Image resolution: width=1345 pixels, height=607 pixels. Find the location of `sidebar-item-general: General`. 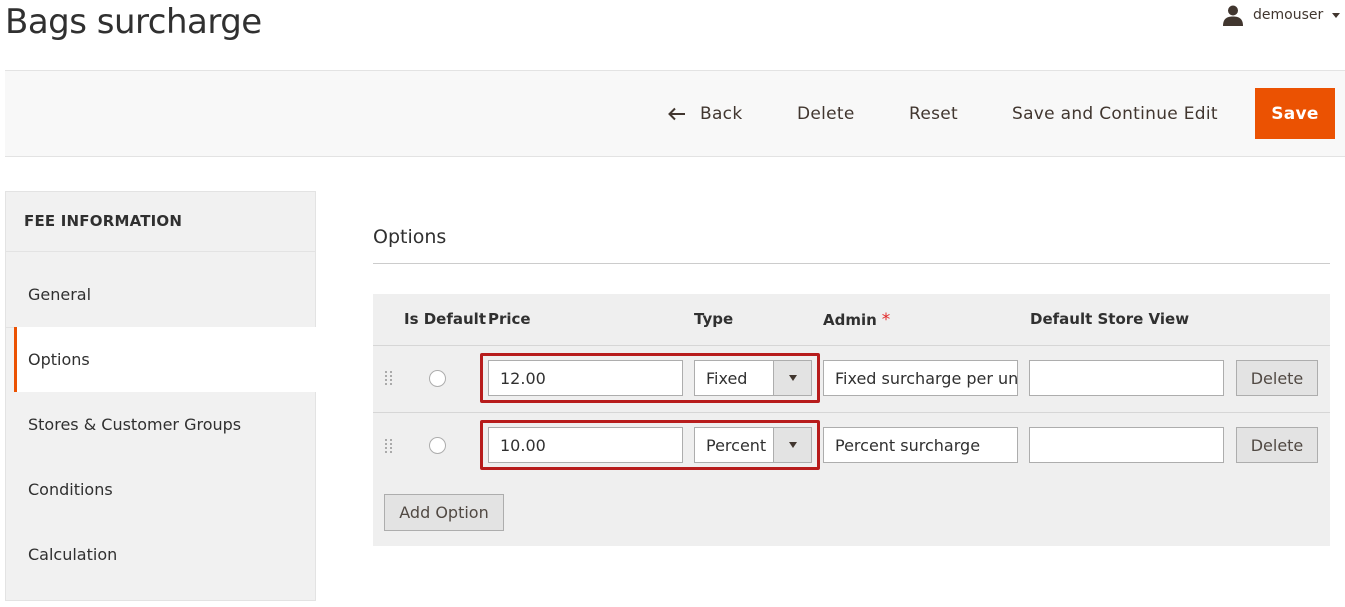

sidebar-item-general: General is located at coordinates (161, 294).